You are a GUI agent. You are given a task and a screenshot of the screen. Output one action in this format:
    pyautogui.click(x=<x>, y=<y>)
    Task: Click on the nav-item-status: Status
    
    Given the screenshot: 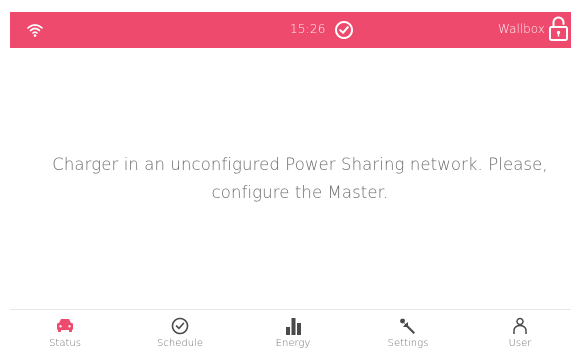 What is the action you would take?
    pyautogui.click(x=65, y=331)
    